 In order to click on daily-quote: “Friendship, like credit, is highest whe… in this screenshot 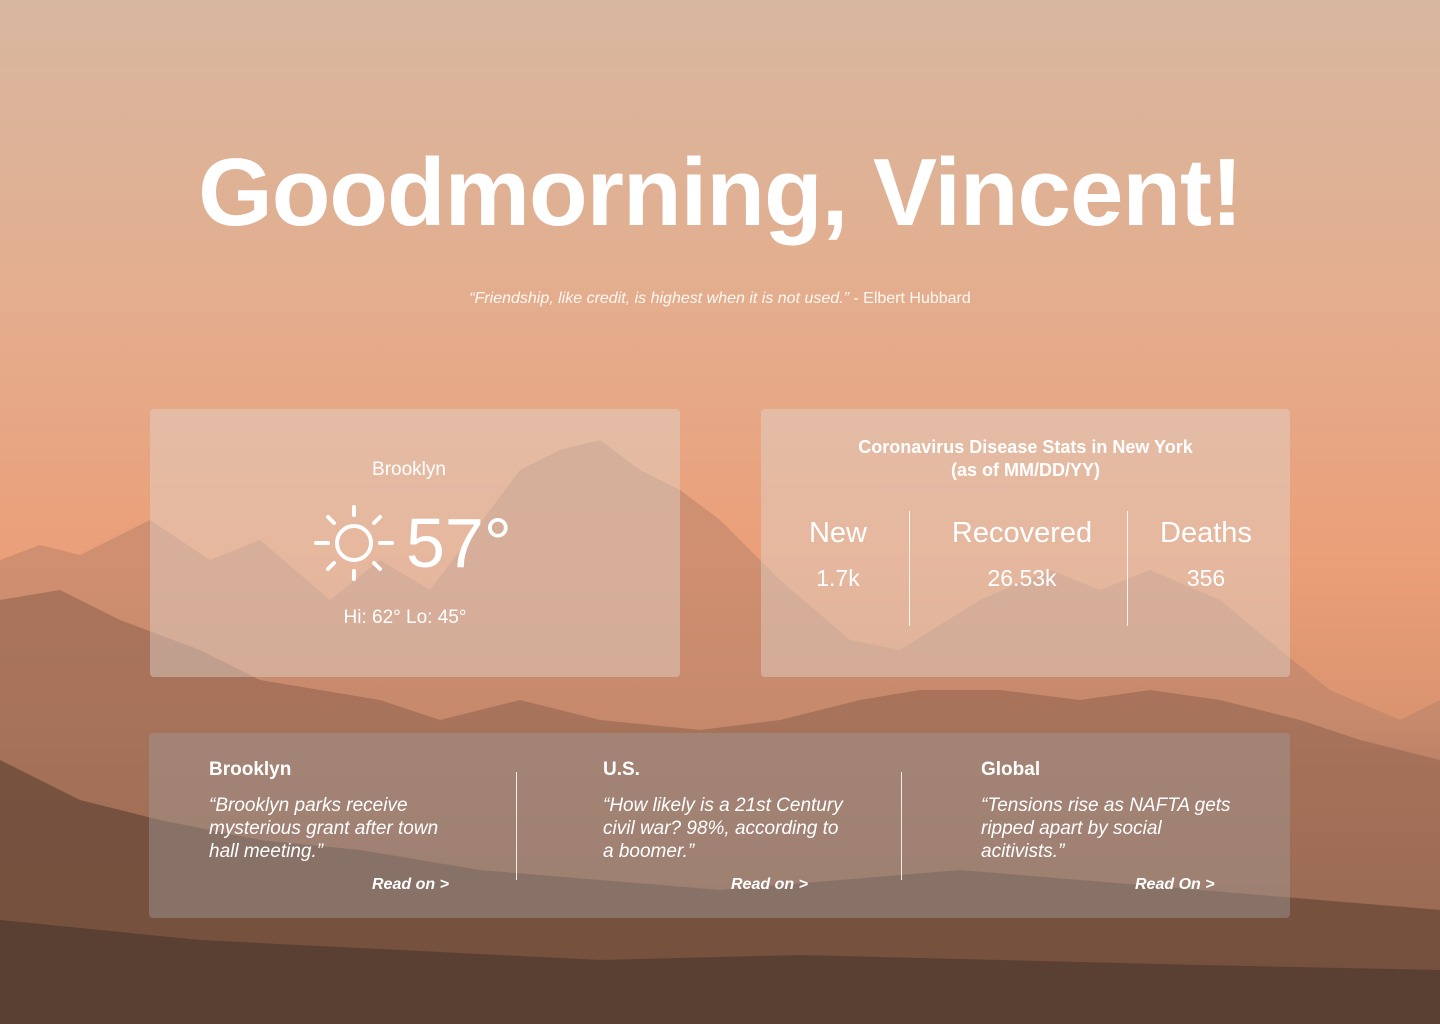, I will do `click(720, 299)`.